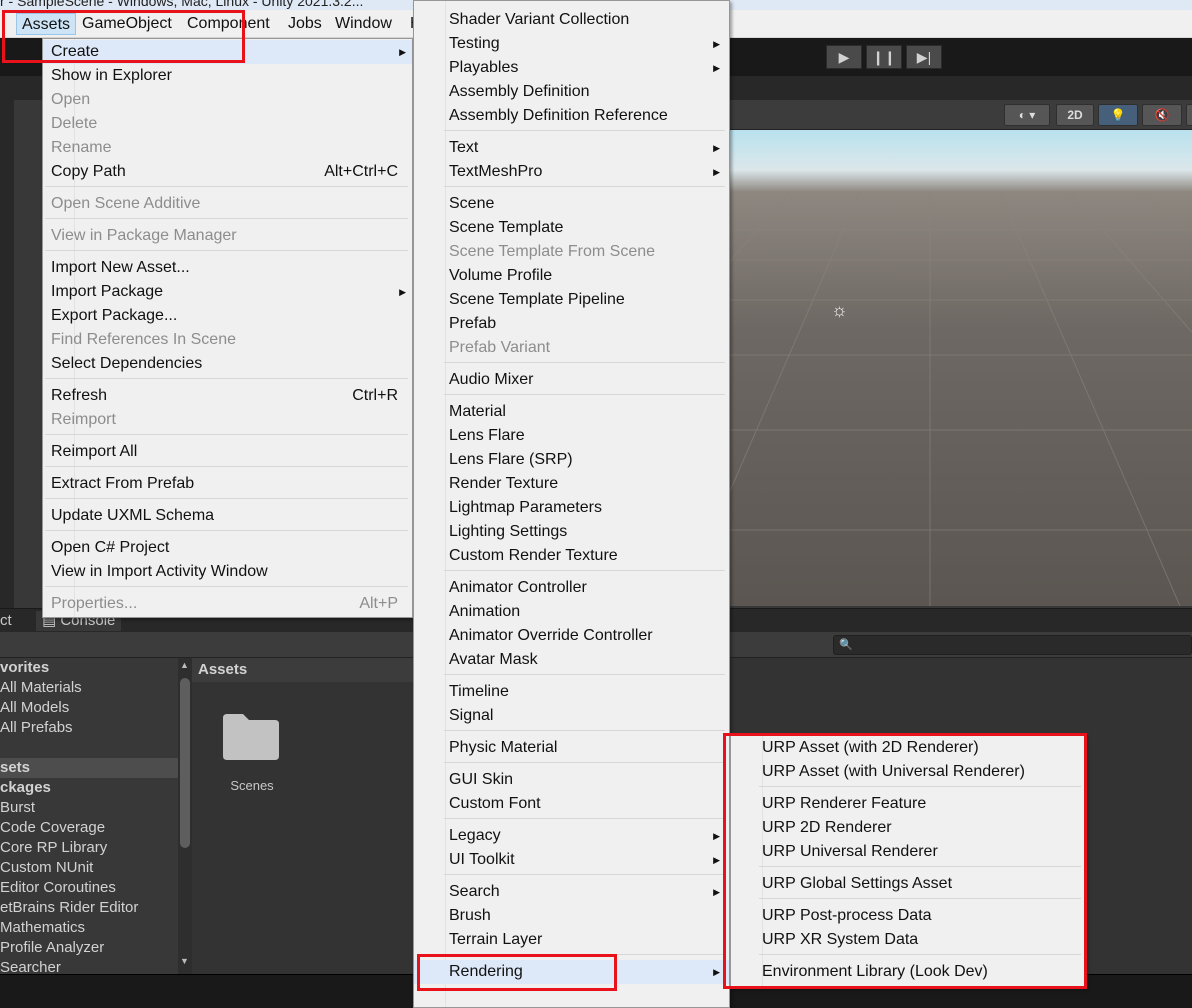 This screenshot has height=1008, width=1192. What do you see at coordinates (363, 24) in the screenshot?
I see `menu-window: Window` at bounding box center [363, 24].